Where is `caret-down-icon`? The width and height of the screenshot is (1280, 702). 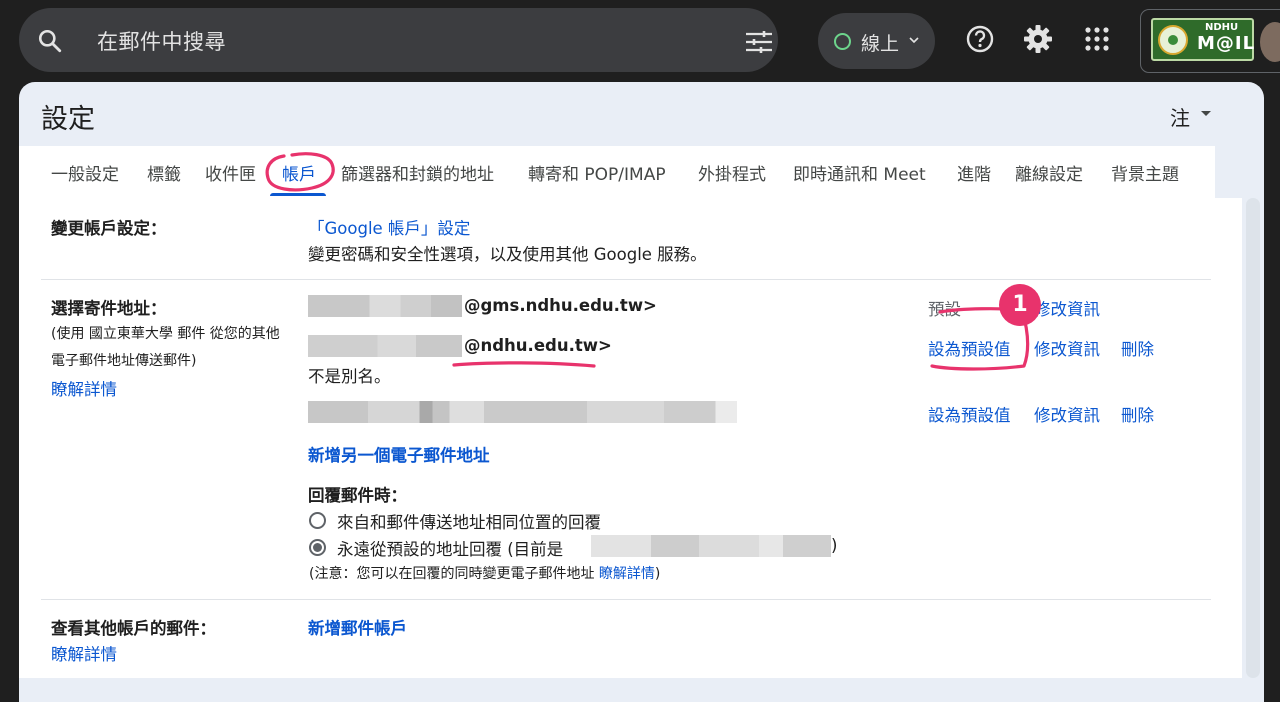
caret-down-icon is located at coordinates (1206, 113).